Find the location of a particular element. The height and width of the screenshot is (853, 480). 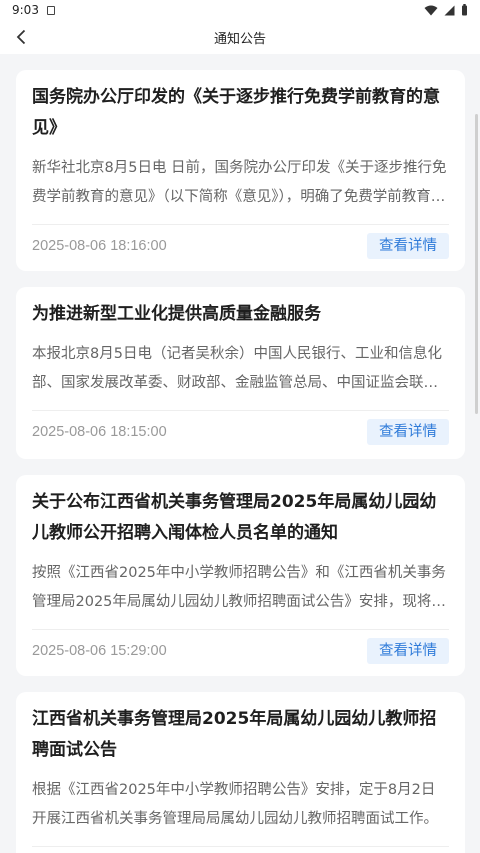

back-button is located at coordinates (21, 37).